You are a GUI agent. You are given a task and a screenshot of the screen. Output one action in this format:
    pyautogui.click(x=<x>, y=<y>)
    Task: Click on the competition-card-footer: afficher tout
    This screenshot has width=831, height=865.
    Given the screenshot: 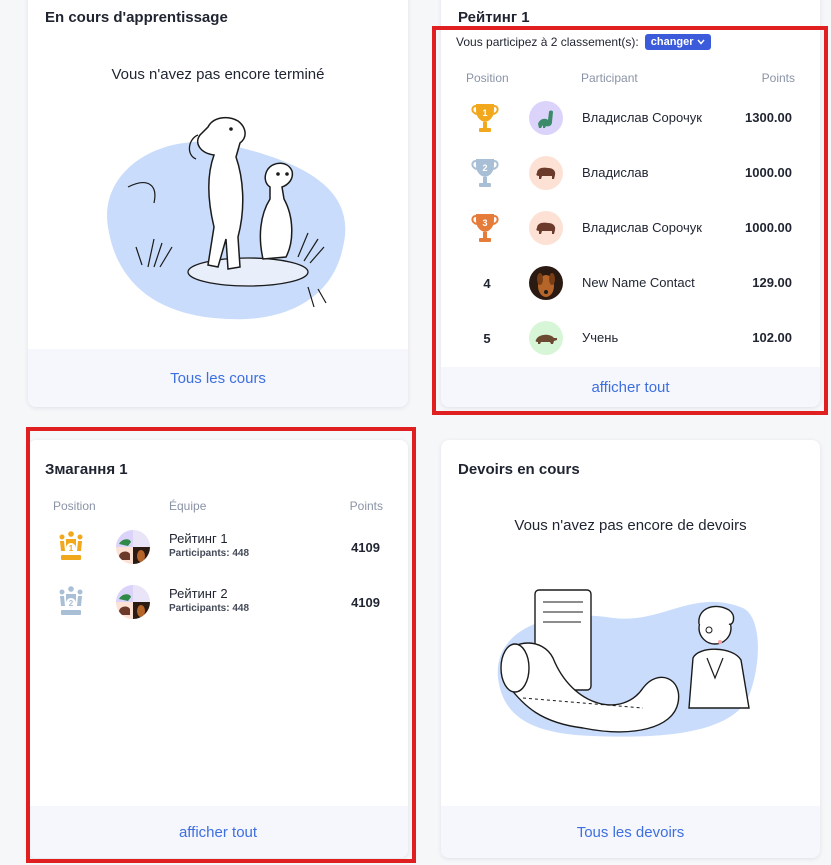 What is the action you would take?
    pyautogui.click(x=218, y=832)
    